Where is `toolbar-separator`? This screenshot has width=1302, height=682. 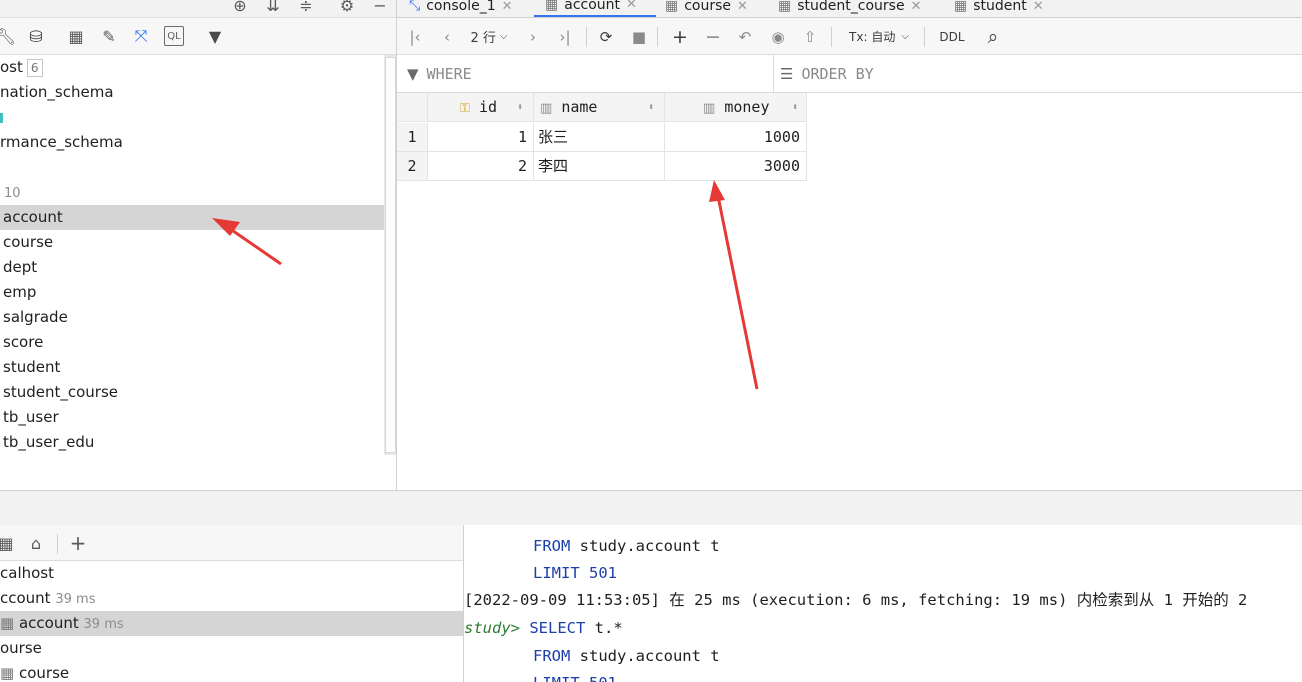
toolbar-separator is located at coordinates (57, 544).